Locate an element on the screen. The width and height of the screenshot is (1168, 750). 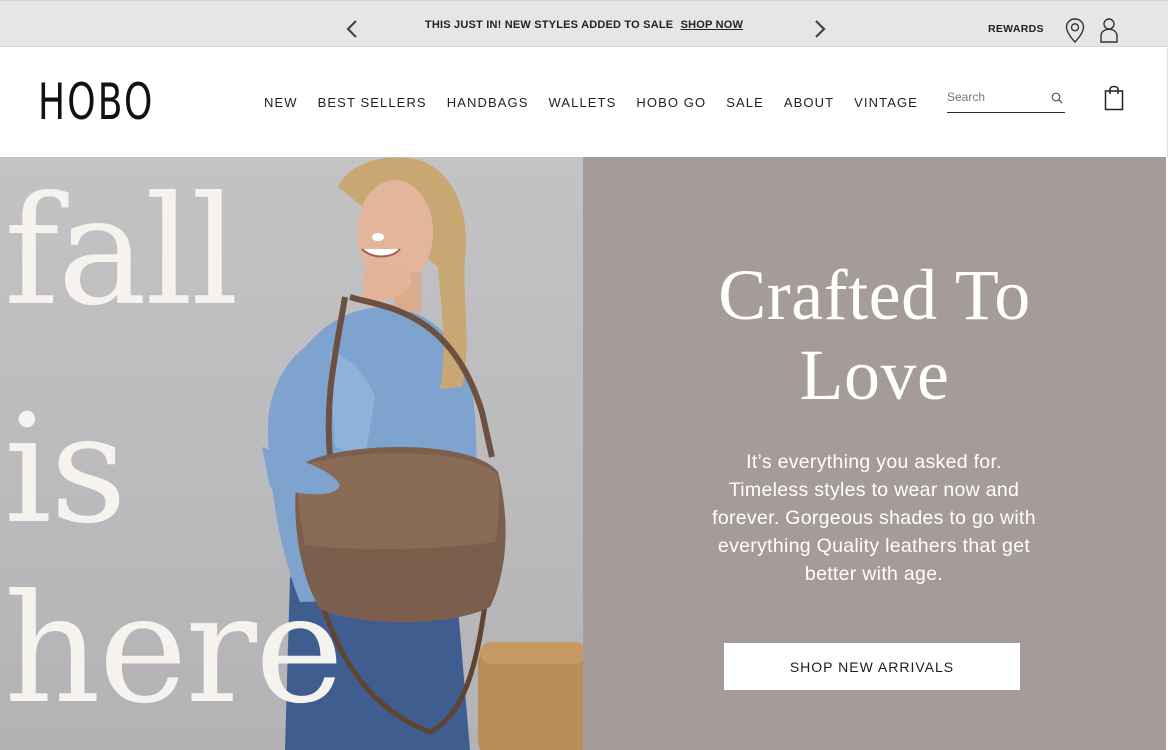
nav-item-hobo-go: HOBO GO is located at coordinates (671, 102).